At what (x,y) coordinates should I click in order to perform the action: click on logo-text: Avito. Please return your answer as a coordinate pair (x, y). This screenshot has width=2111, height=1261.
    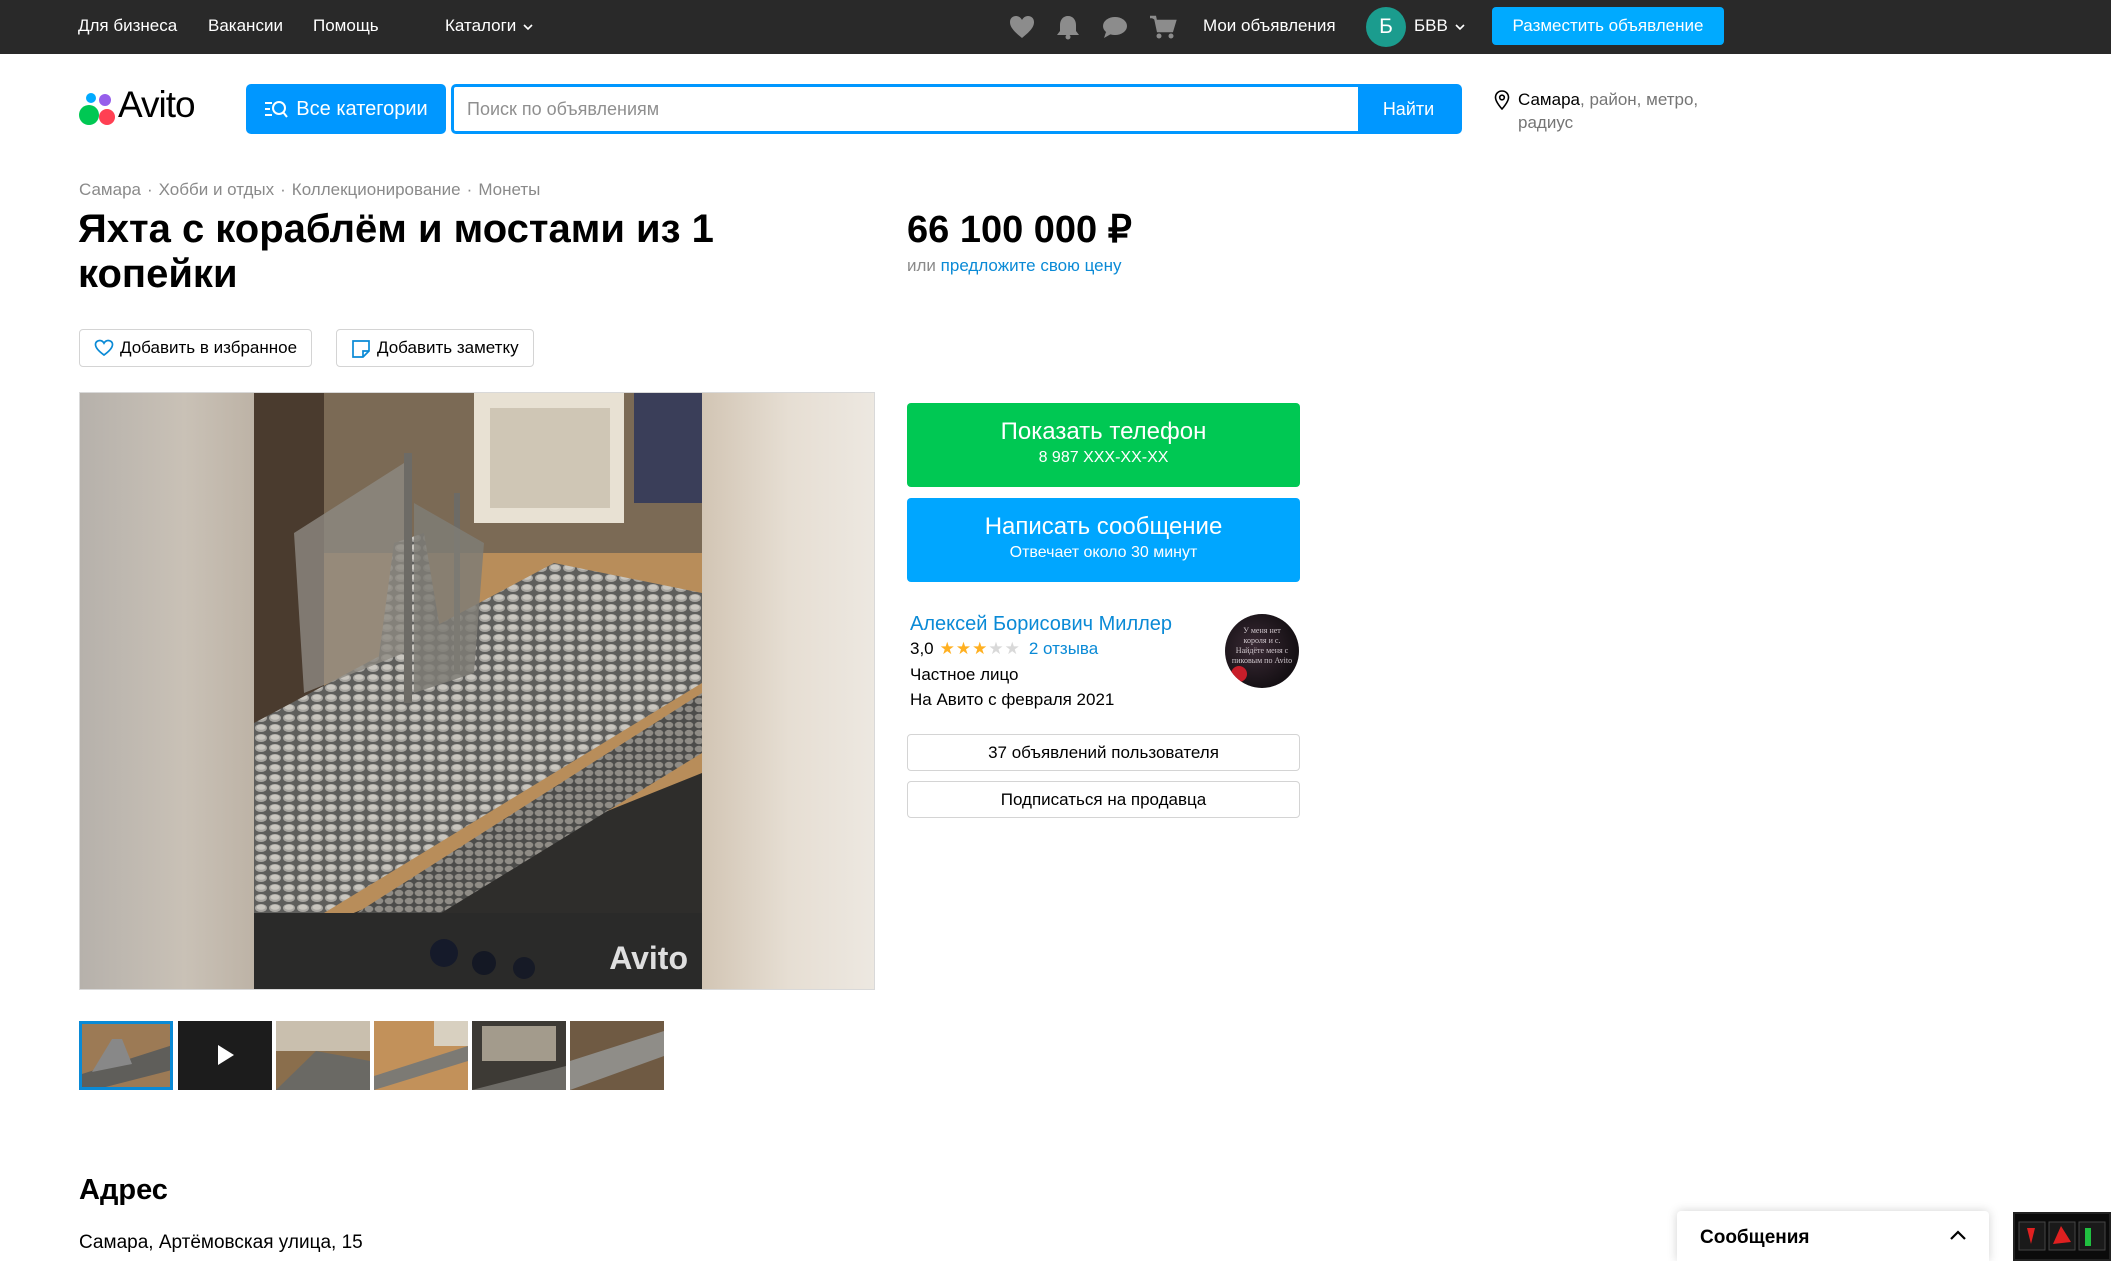
    Looking at the image, I should click on (157, 104).